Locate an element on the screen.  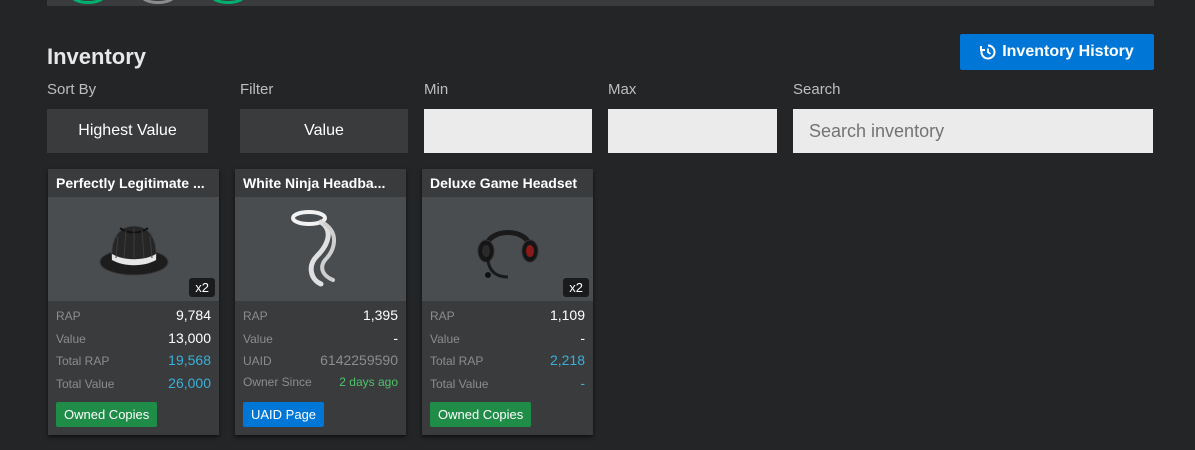
rap-value: 1,109 is located at coordinates (567, 315).